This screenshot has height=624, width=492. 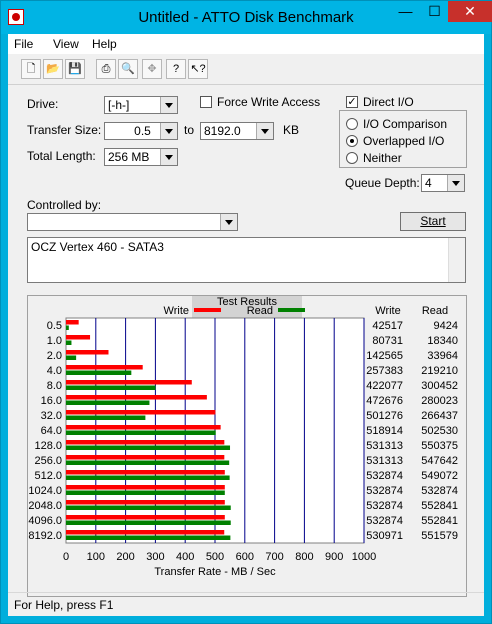 What do you see at coordinates (352, 158) in the screenshot?
I see `neither-radio` at bounding box center [352, 158].